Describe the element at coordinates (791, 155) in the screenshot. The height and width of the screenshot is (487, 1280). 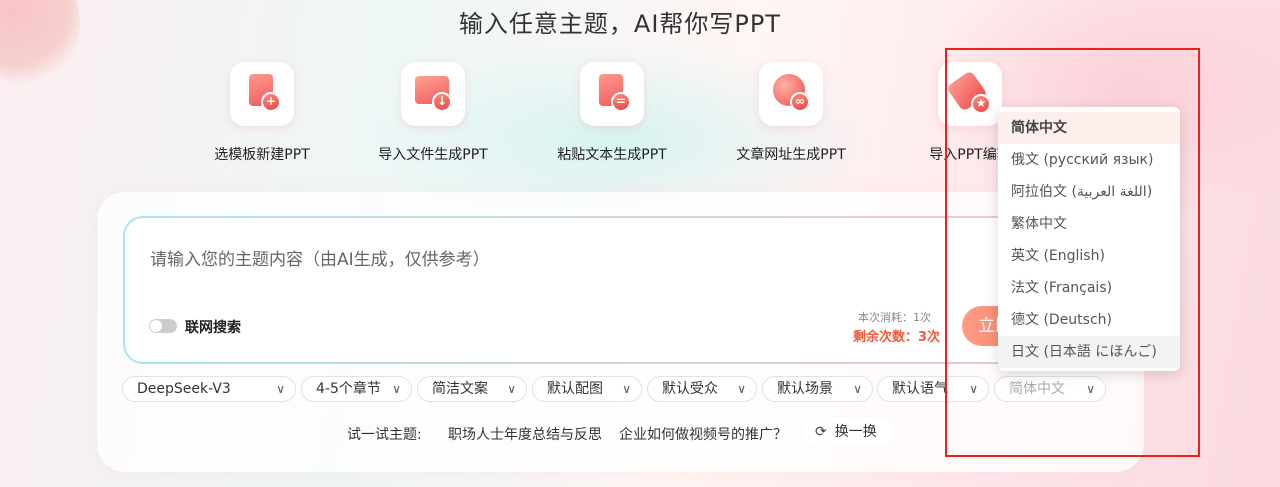
I see `feature-label: 文章网址生成PPT` at that location.